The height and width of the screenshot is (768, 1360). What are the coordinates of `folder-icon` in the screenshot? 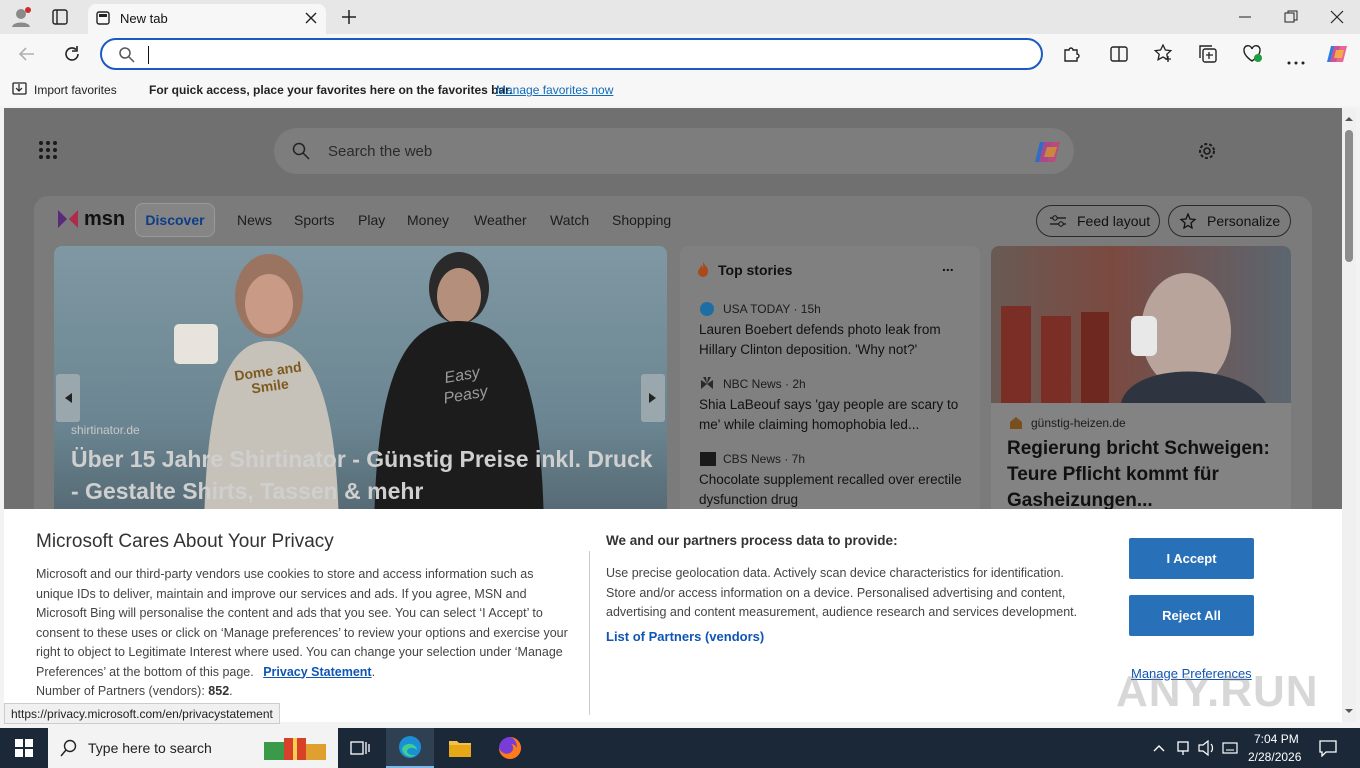 It's located at (460, 749).